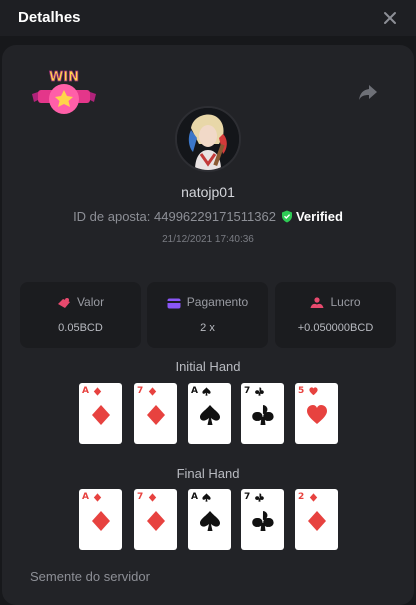 The height and width of the screenshot is (605, 416). What do you see at coordinates (90, 302) in the screenshot?
I see `stat-label: Valor` at bounding box center [90, 302].